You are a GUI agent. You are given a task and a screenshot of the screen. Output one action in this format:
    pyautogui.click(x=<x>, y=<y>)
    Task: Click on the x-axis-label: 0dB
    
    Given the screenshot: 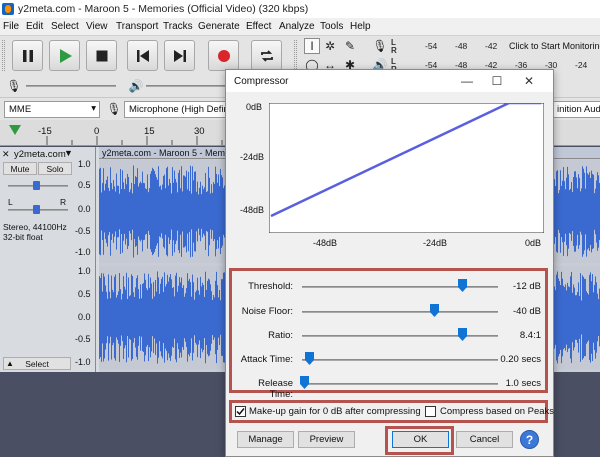 What is the action you would take?
    pyautogui.click(x=533, y=243)
    